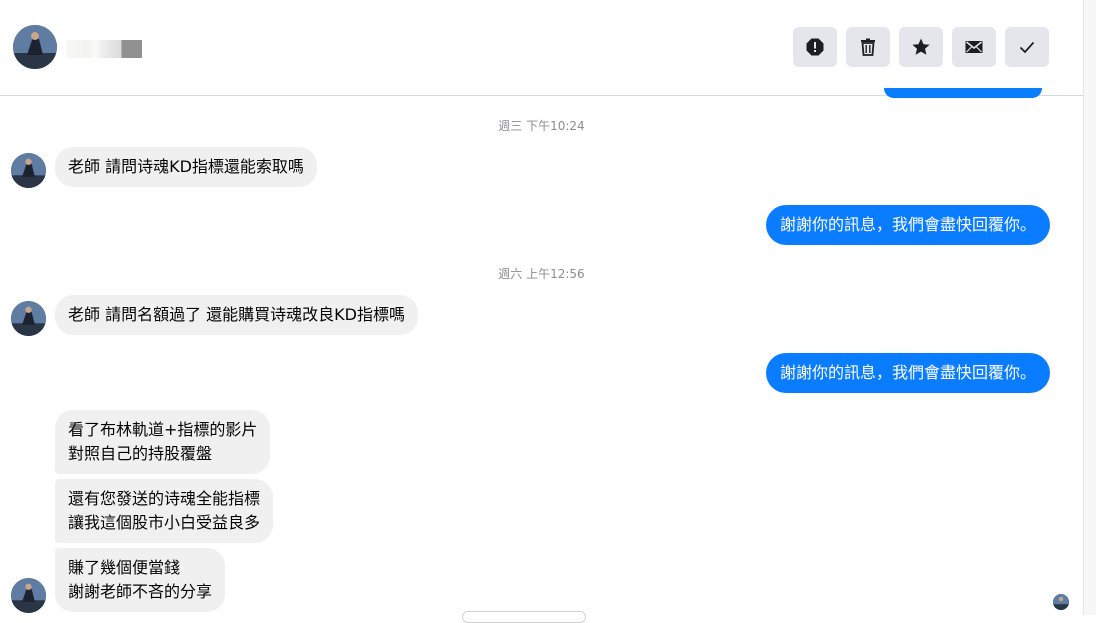 Image resolution: width=1096 pixels, height=623 pixels. Describe the element at coordinates (524, 617) in the screenshot. I see `scroll-to-bottom-pill` at that location.